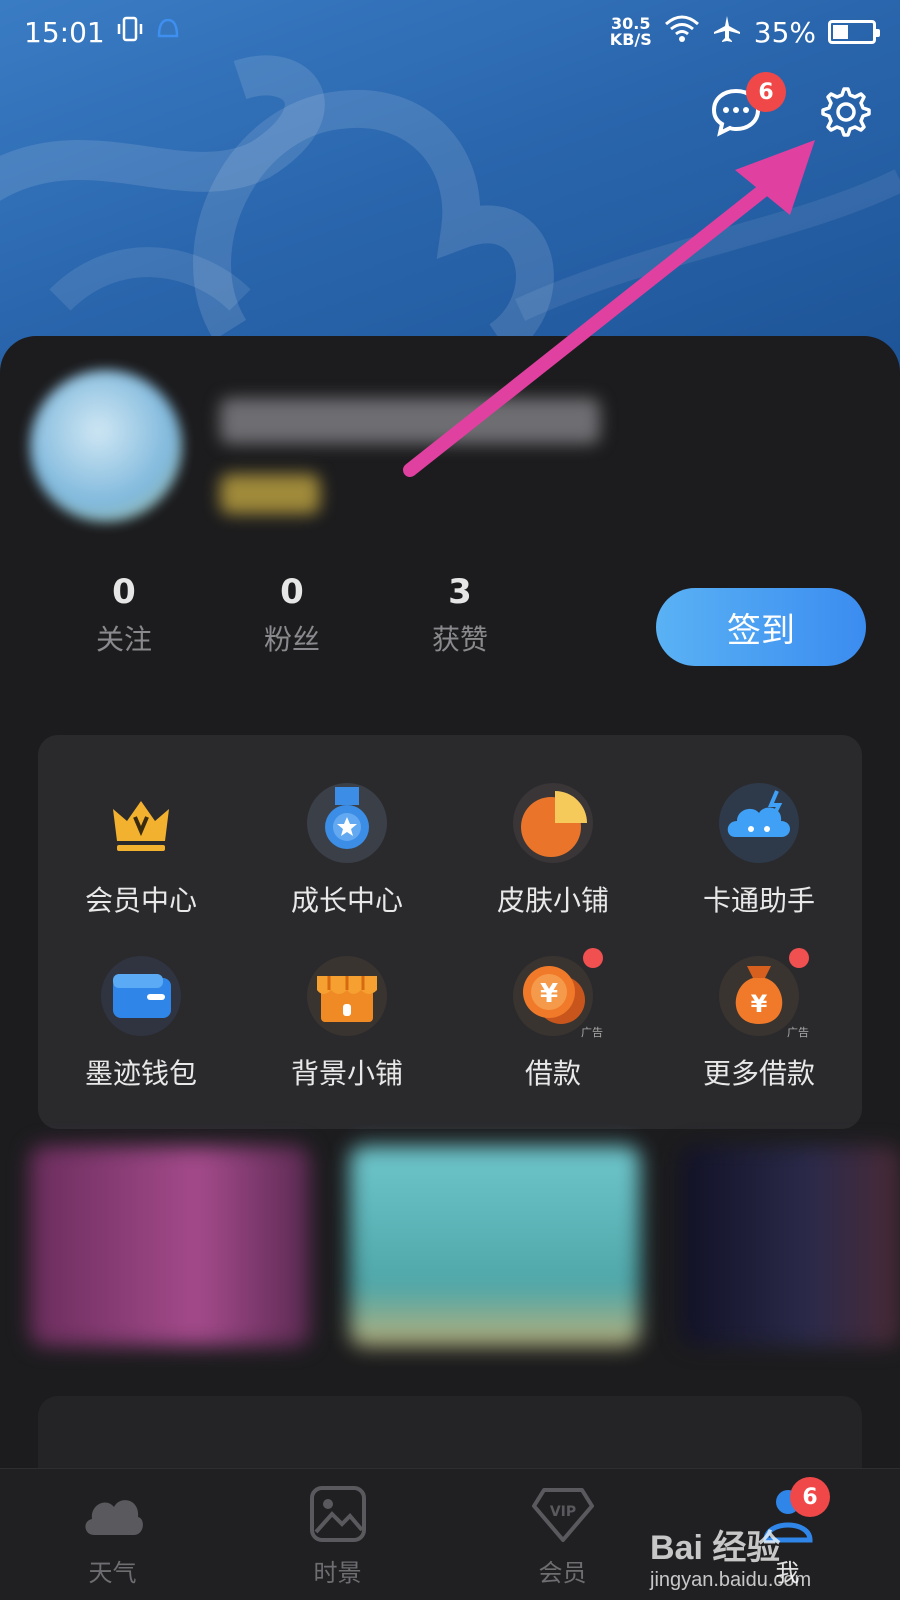 The height and width of the screenshot is (1600, 900). I want to click on grid-item-loan: ¥ 广告 借款, so click(553, 1022).